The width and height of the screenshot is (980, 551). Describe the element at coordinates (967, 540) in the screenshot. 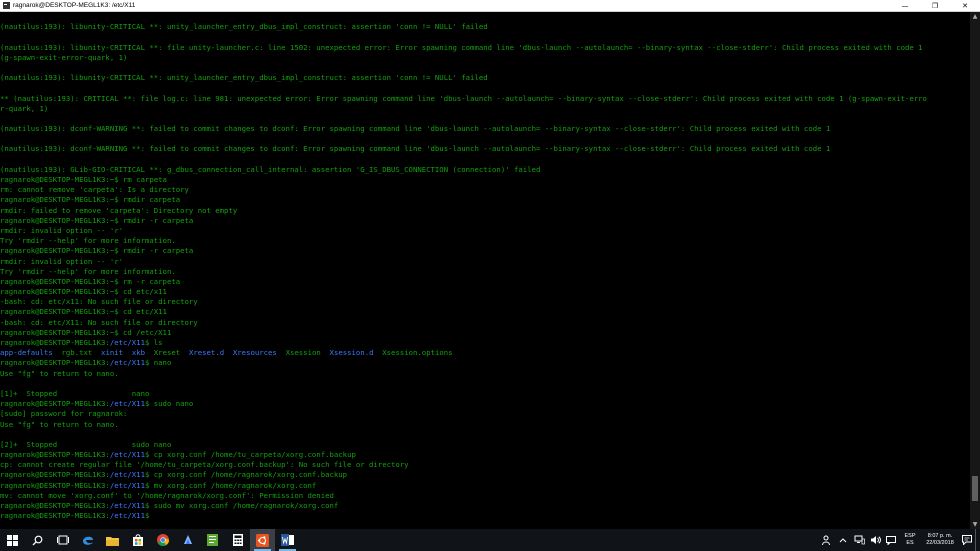

I see `action-center-button` at that location.